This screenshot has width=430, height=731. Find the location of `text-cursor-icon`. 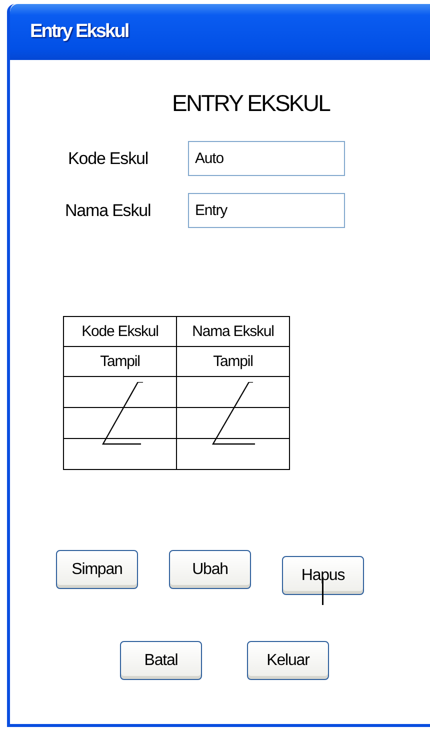

text-cursor-icon is located at coordinates (323, 591).